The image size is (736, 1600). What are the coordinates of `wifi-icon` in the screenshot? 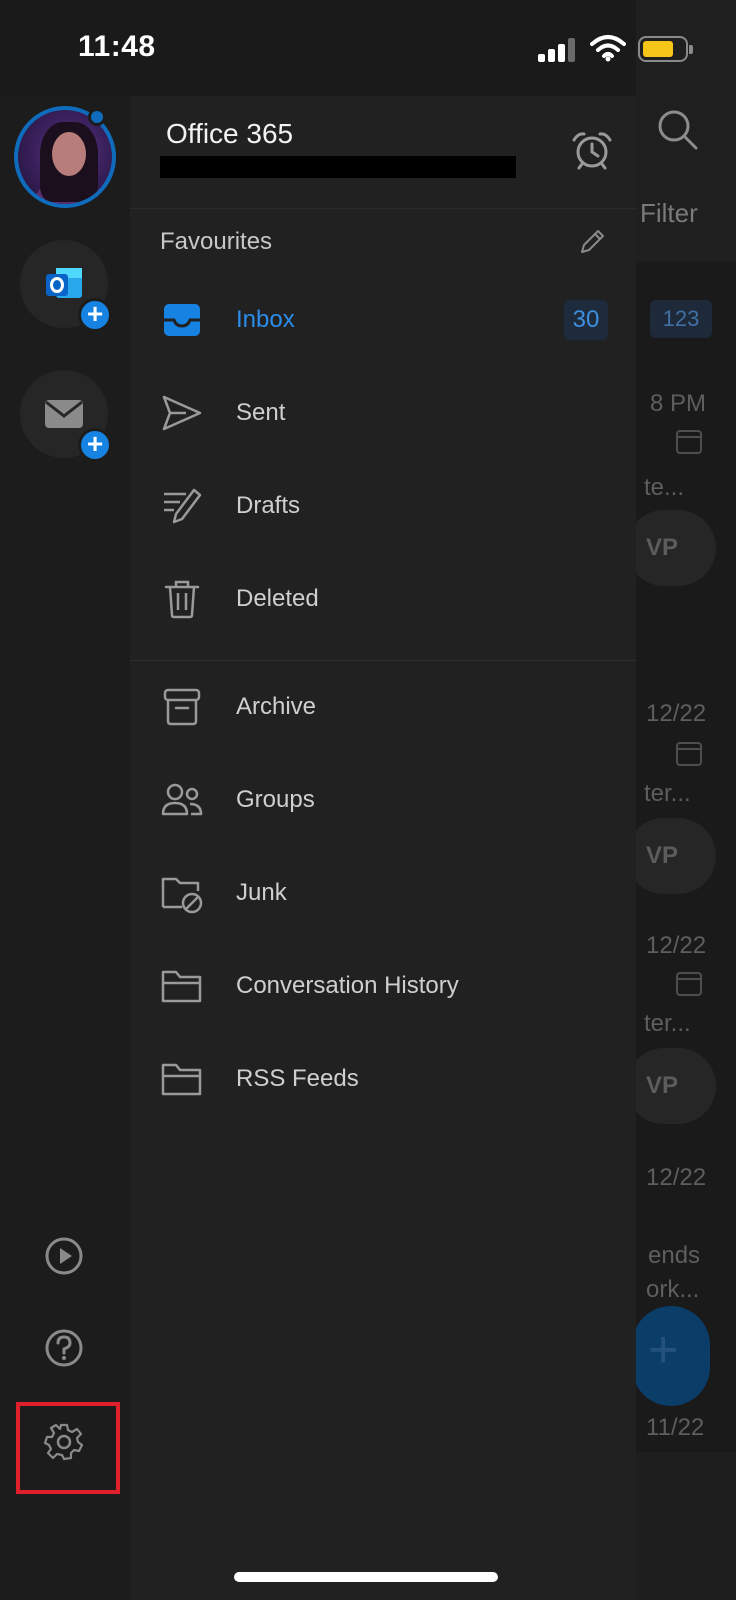 It's located at (608, 48).